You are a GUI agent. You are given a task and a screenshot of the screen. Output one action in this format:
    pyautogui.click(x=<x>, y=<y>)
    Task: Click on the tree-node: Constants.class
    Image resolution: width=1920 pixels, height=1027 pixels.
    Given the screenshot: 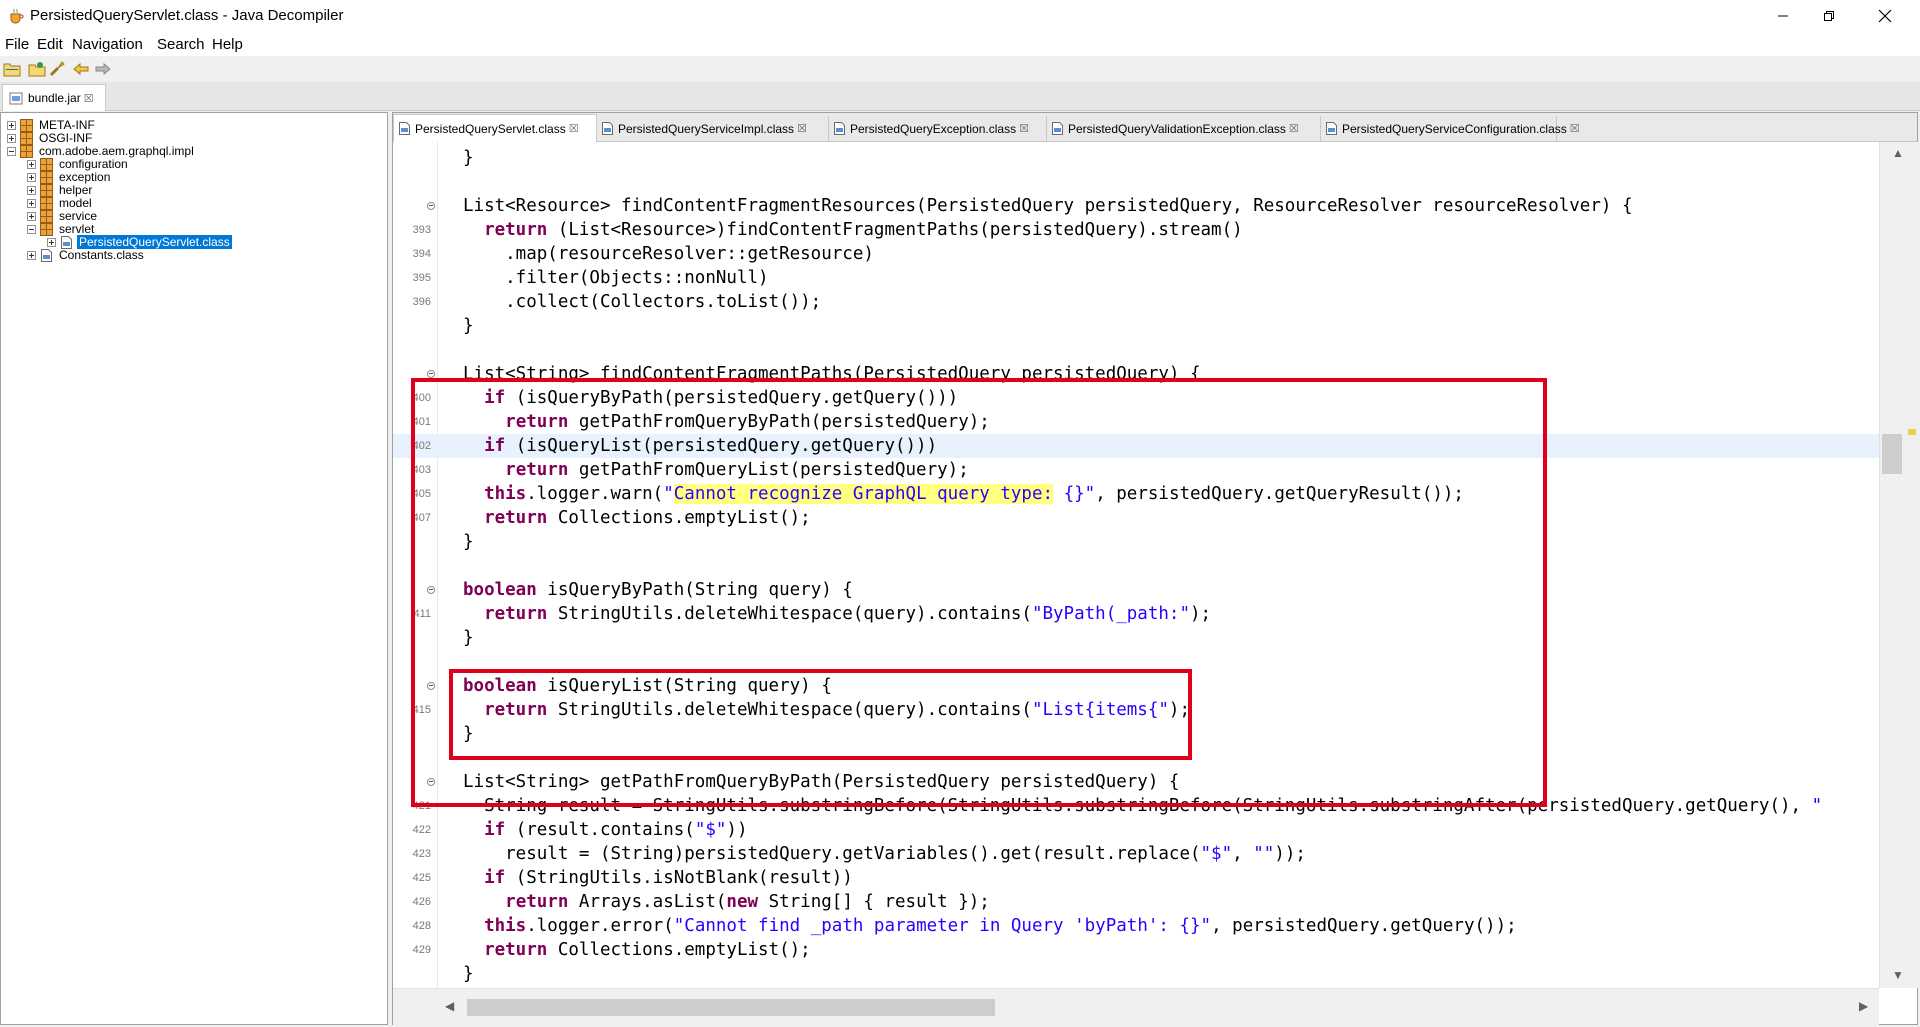 What is the action you would take?
    pyautogui.click(x=86, y=255)
    